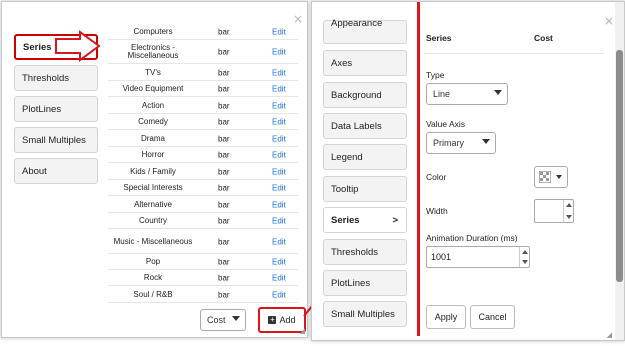 Image resolution: width=625 pixels, height=346 pixels. What do you see at coordinates (356, 126) in the screenshot?
I see `nav-label: Data Labels` at bounding box center [356, 126].